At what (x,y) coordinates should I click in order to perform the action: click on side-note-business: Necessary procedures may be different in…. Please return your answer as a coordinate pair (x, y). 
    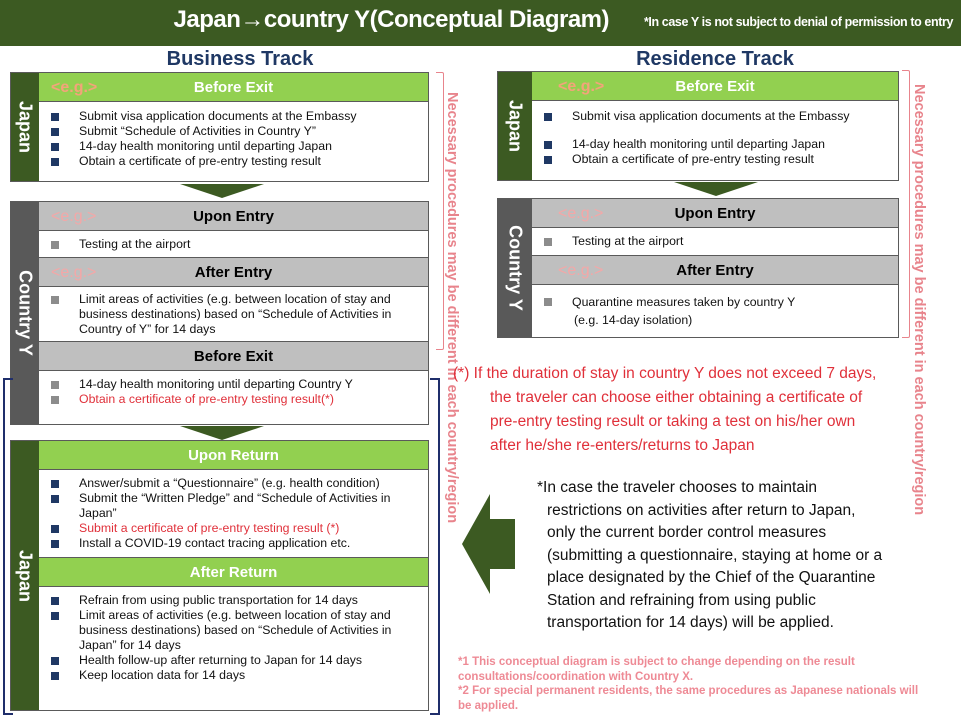
    Looking at the image, I should click on (452, 308).